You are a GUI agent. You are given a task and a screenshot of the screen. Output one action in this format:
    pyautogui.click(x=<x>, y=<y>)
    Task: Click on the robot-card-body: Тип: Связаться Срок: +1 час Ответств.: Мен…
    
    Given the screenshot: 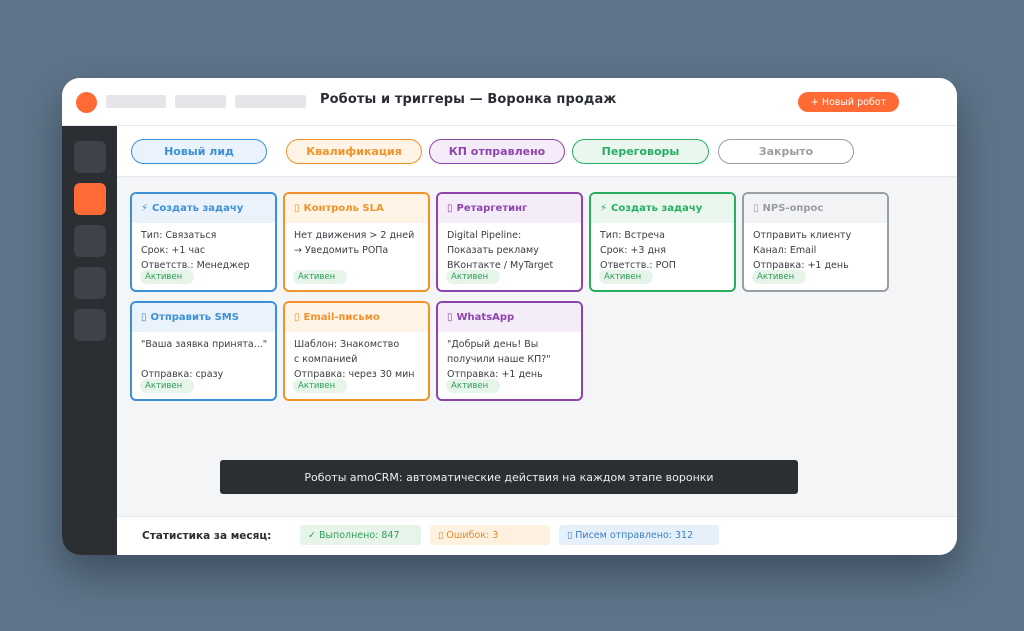 What is the action you would take?
    pyautogui.click(x=203, y=248)
    